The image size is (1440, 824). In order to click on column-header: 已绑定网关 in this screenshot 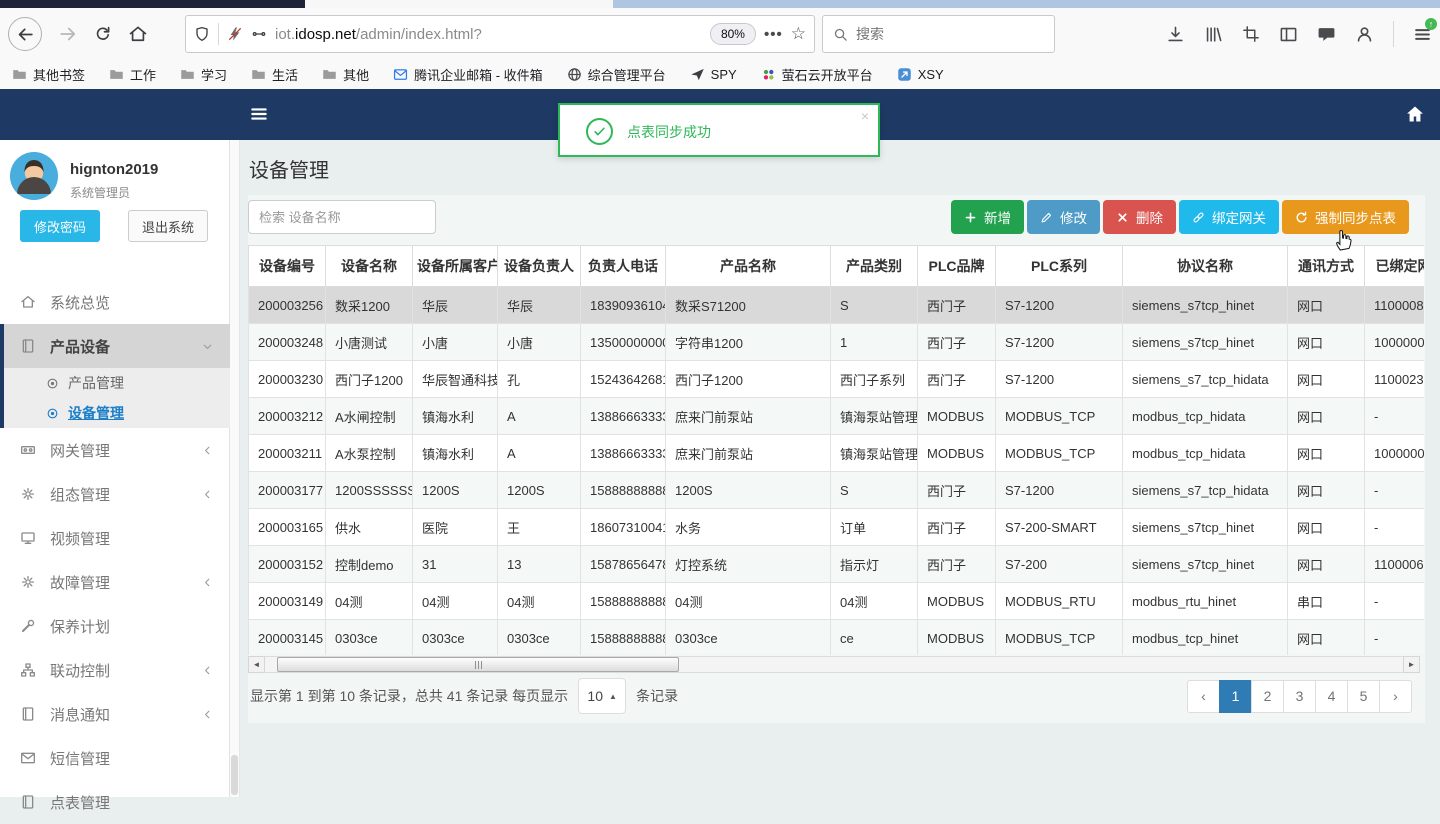, I will do `click(1394, 266)`.